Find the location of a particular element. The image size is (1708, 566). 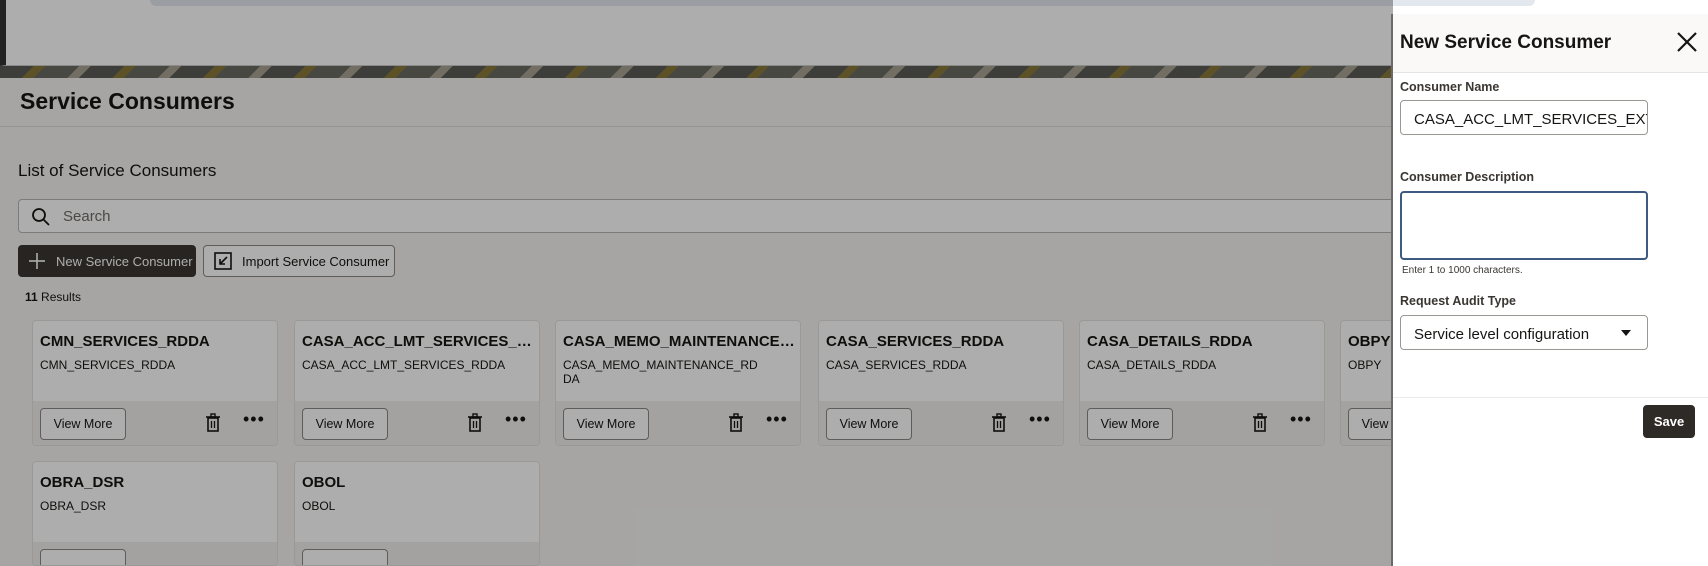

drawer-header: New Service Consumer is located at coordinates (1550, 43).